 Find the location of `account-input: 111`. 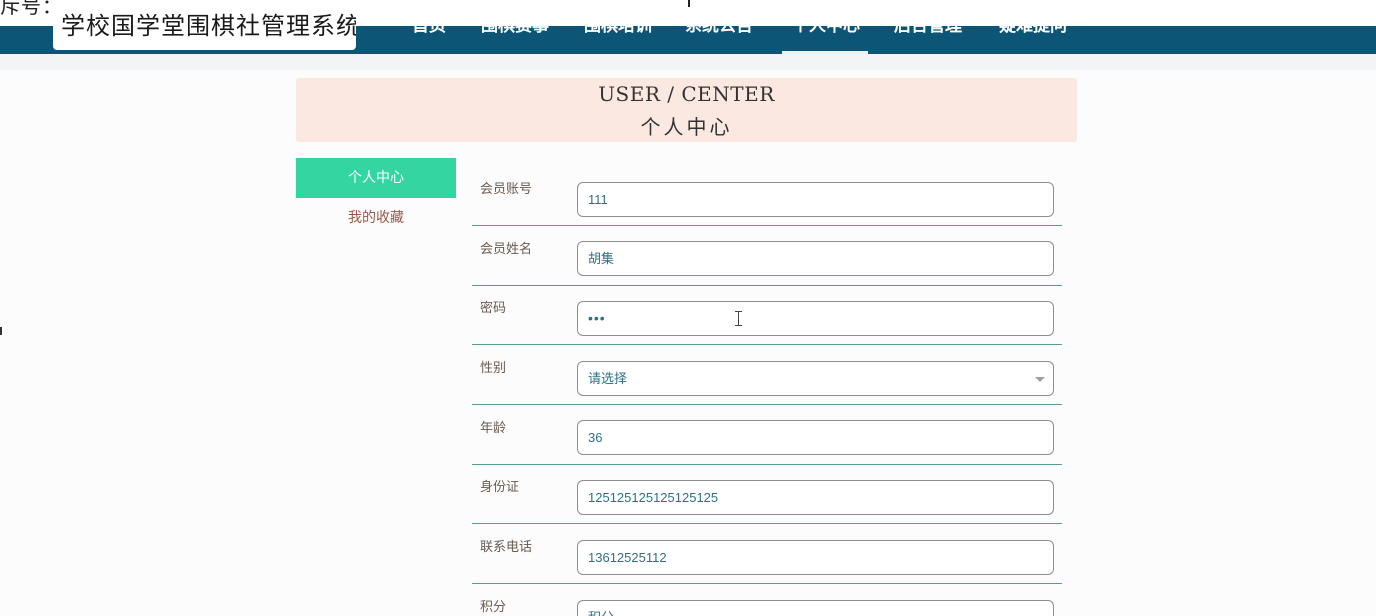

account-input: 111 is located at coordinates (815, 199).